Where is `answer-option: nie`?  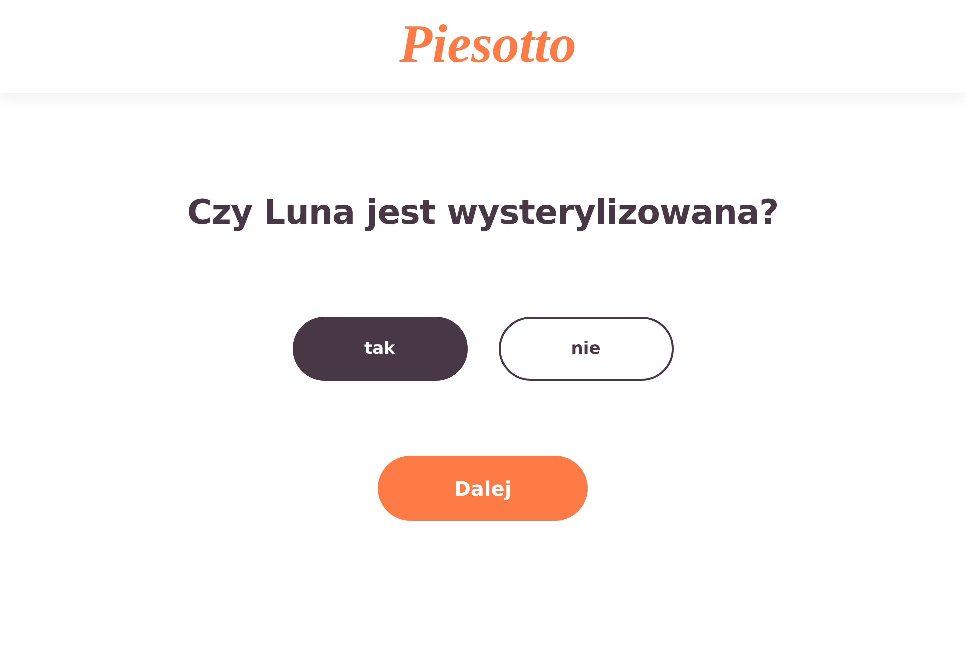
answer-option: nie is located at coordinates (586, 349).